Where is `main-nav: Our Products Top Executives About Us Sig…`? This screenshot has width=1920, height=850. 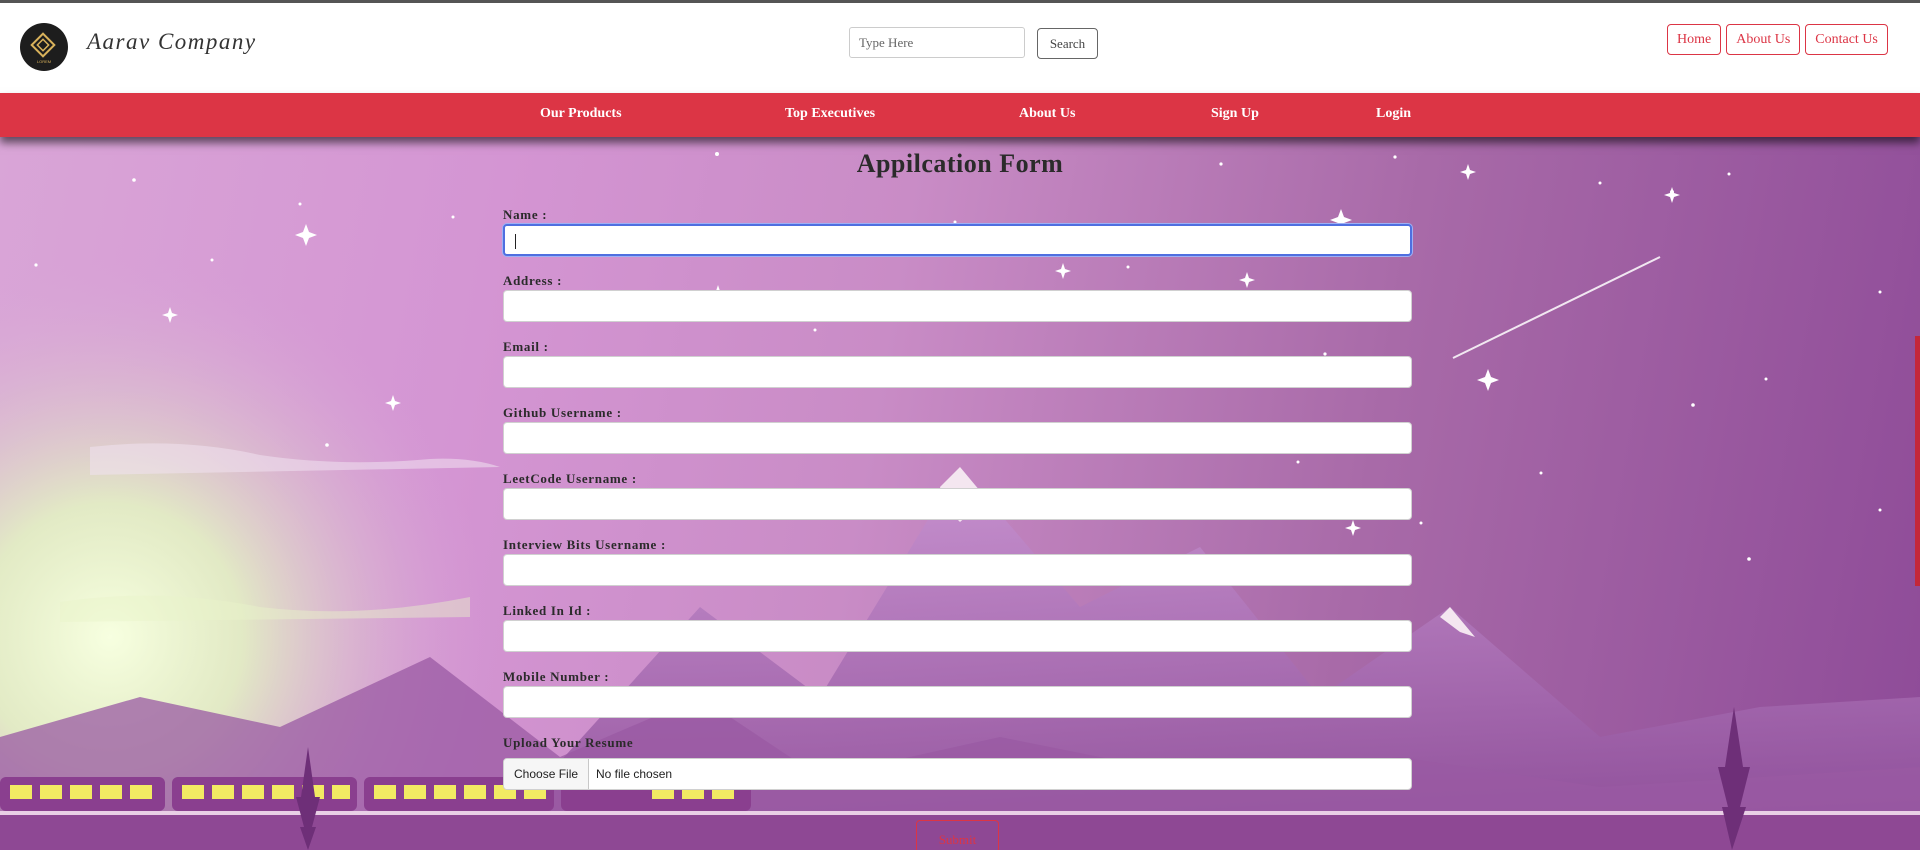
main-nav: Our Products Top Executives About Us Sig… is located at coordinates (960, 115).